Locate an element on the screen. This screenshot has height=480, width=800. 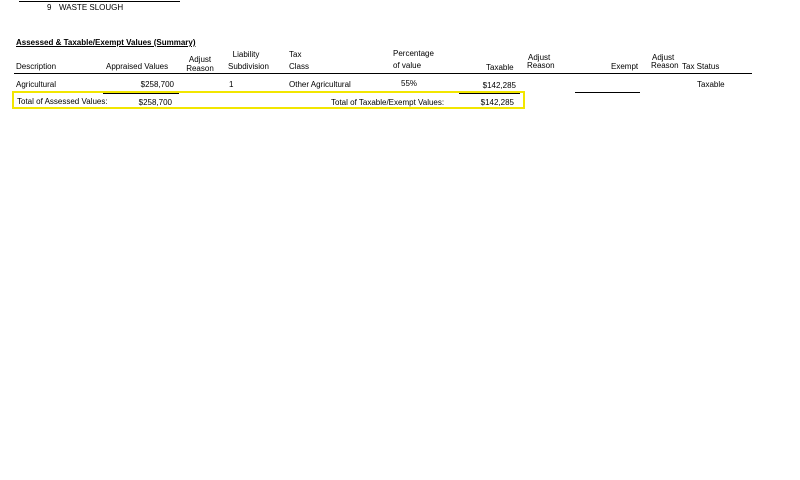
header-appraised-values: Appraised Values is located at coordinates (137, 66).